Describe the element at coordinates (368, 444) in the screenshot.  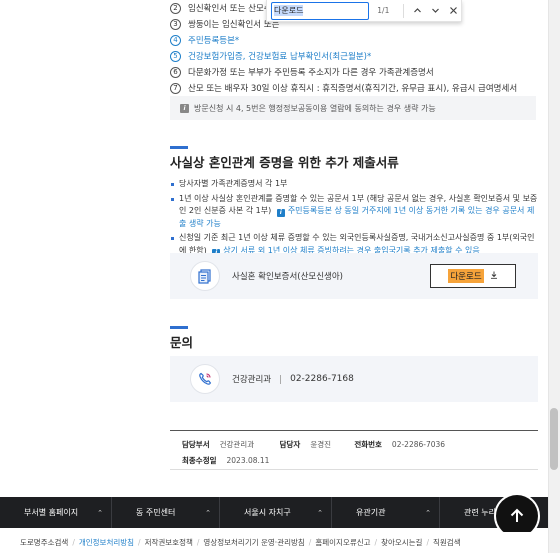
I see `meta-key: 전화번호` at that location.